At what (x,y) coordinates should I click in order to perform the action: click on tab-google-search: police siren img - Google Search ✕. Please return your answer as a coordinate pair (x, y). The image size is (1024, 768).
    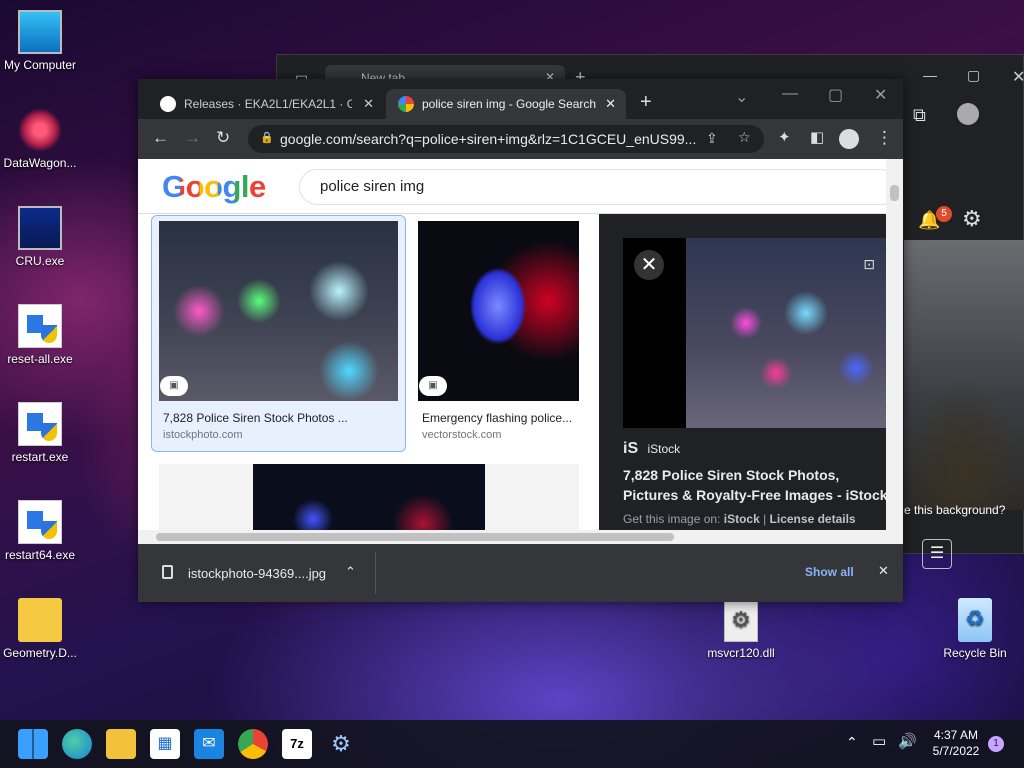
    Looking at the image, I should click on (506, 104).